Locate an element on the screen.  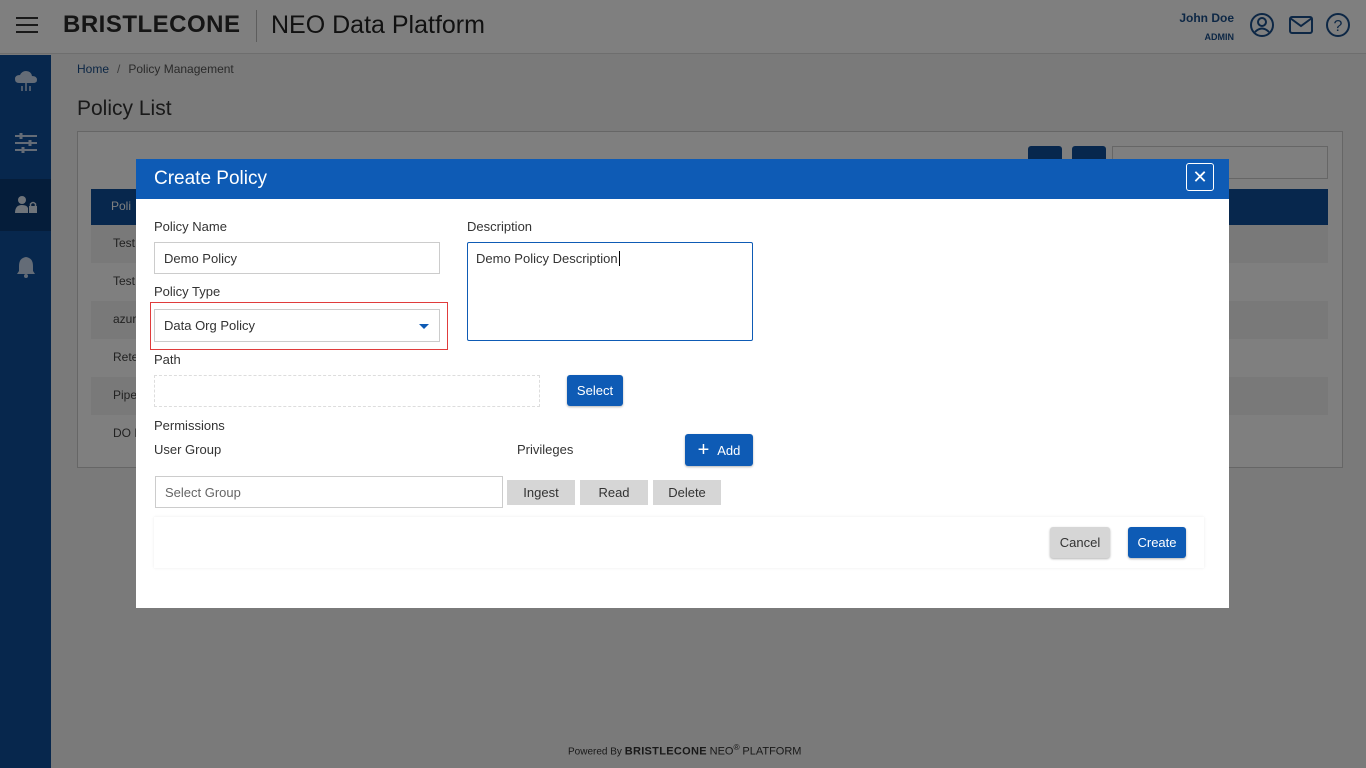
delete-privilege-button: Delete is located at coordinates (687, 492).